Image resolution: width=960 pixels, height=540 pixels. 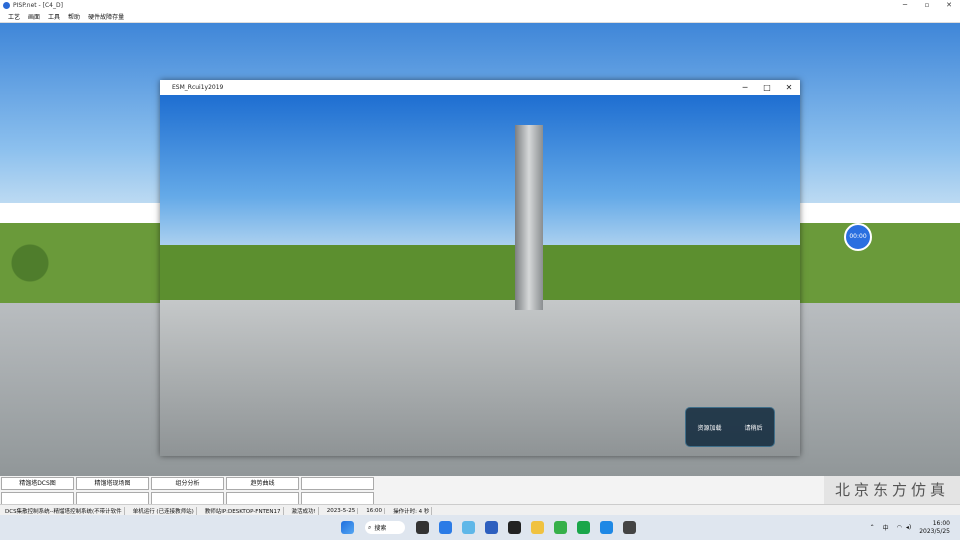 I want to click on chrome-icon, so click(x=560, y=527).